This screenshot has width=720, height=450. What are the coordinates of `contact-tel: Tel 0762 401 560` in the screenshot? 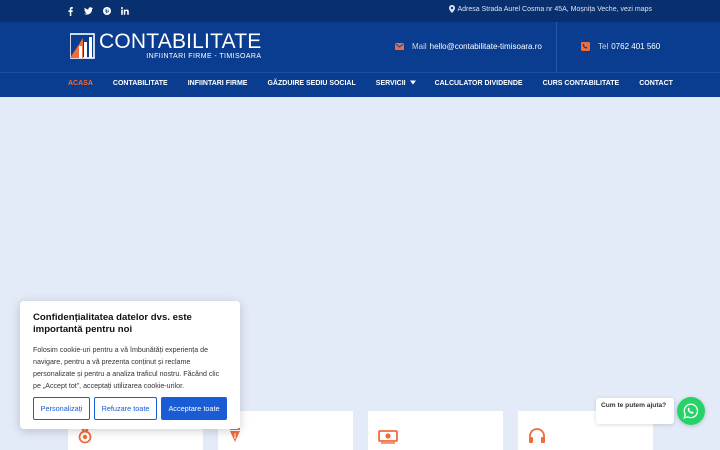 It's located at (620, 46).